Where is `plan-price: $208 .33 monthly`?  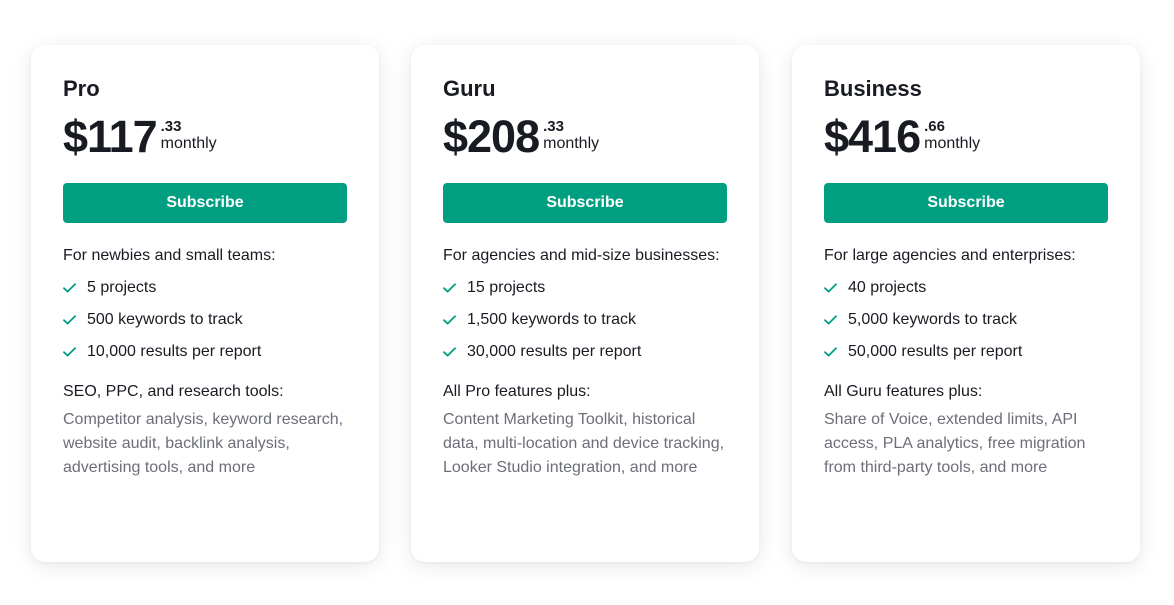 plan-price: $208 .33 monthly is located at coordinates (521, 137).